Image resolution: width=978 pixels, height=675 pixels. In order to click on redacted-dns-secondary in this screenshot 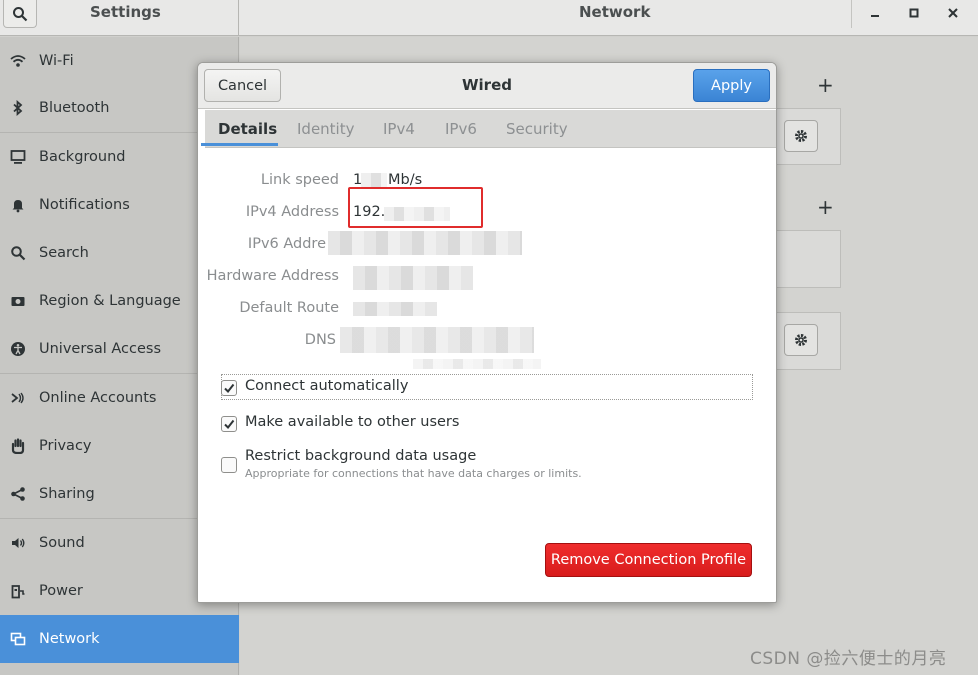, I will do `click(477, 364)`.